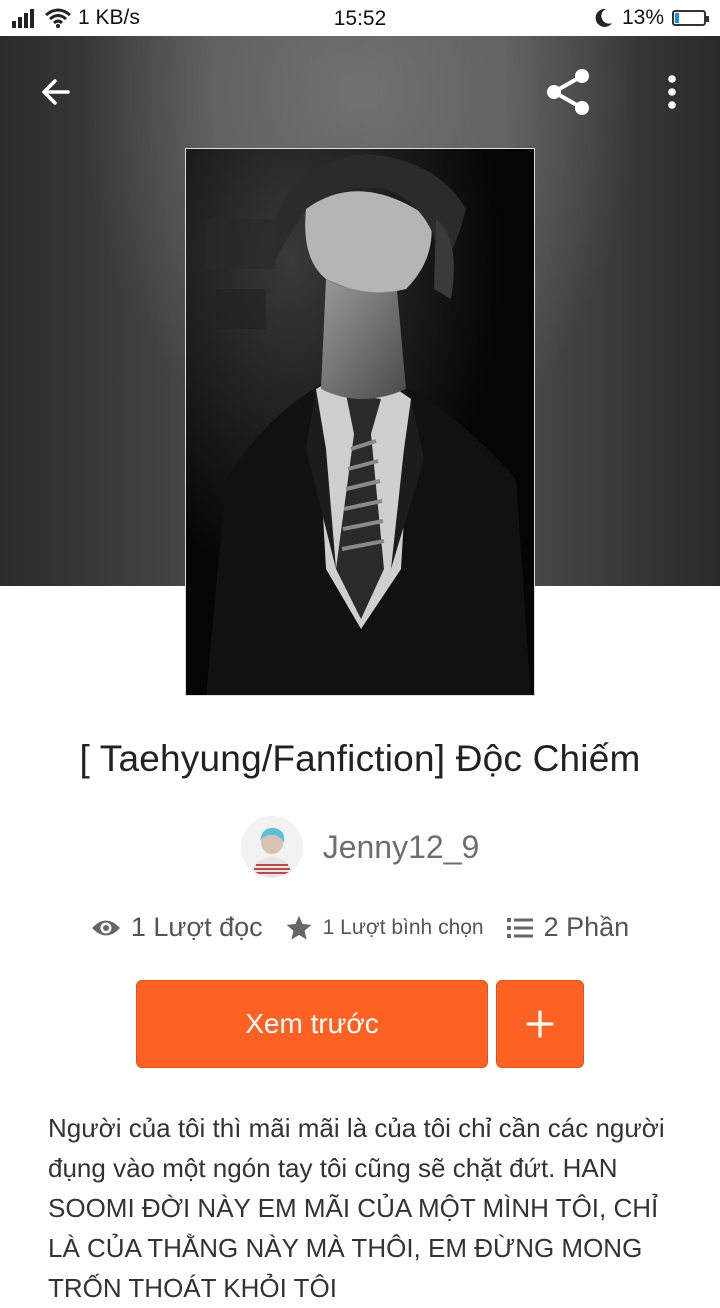  I want to click on add-to-library-button, so click(540, 1024).